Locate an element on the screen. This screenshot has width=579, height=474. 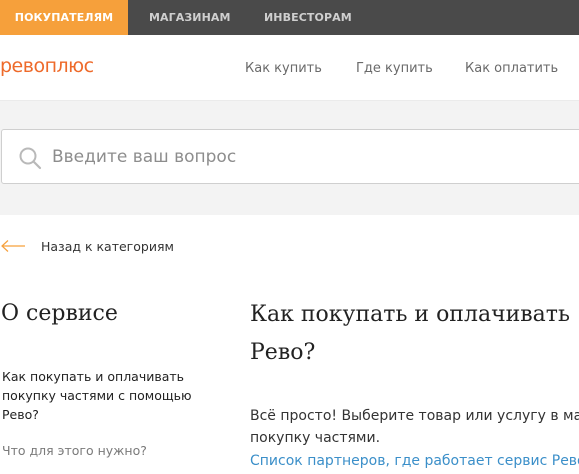
back-to-categories-link: Назад к категориям is located at coordinates (107, 246).